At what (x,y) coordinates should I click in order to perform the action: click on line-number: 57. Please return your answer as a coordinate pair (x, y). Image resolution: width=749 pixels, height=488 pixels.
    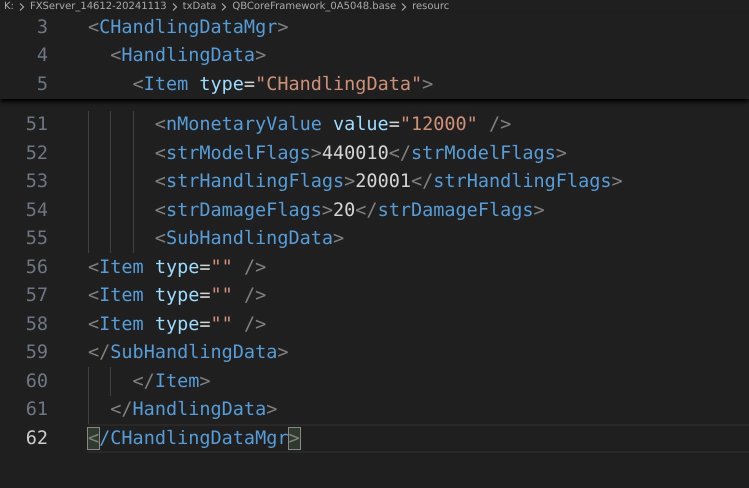
    Looking at the image, I should click on (36, 295).